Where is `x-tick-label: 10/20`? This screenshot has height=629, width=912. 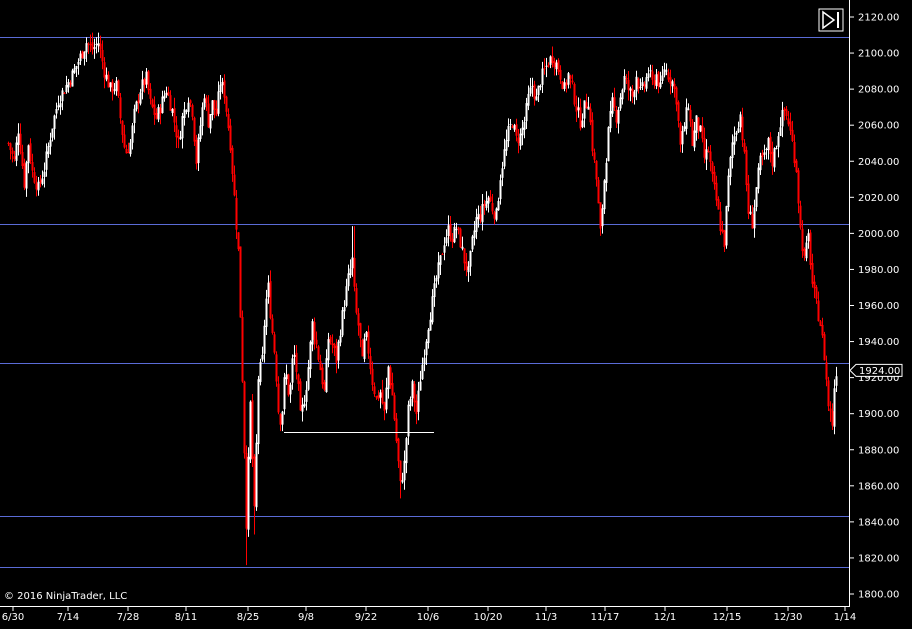 x-tick-label: 10/20 is located at coordinates (488, 617).